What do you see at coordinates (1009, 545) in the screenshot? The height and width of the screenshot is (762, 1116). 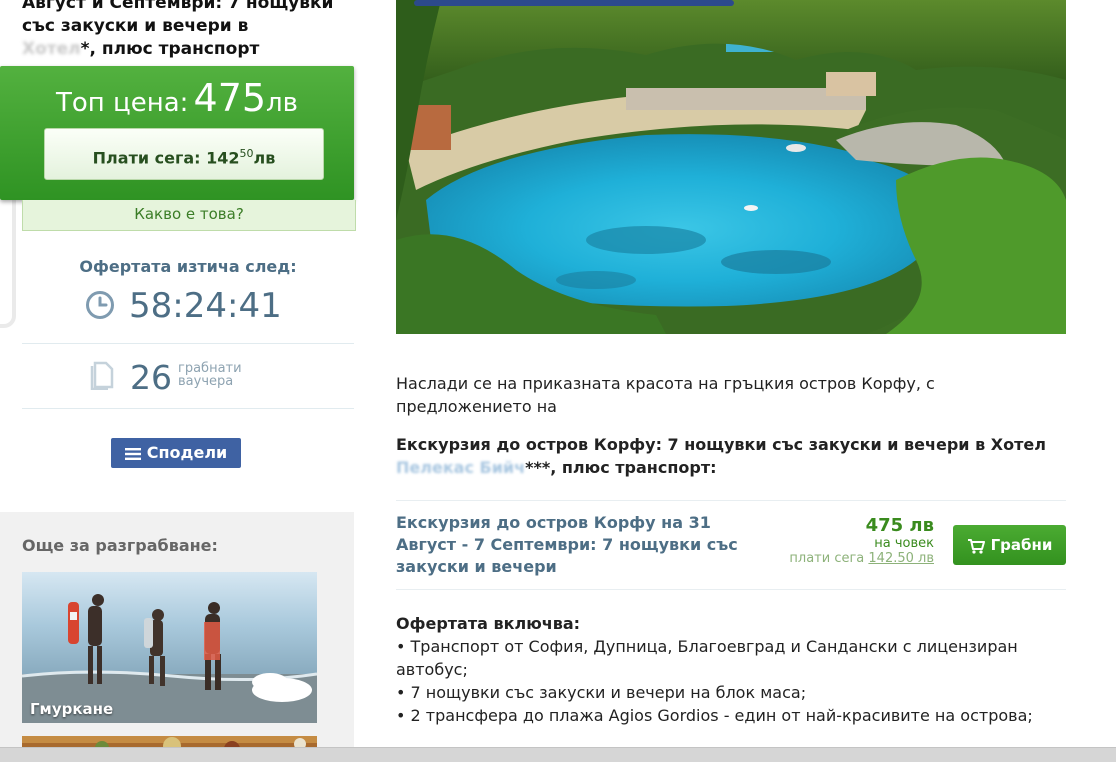 I see `grab-button: Грабни` at bounding box center [1009, 545].